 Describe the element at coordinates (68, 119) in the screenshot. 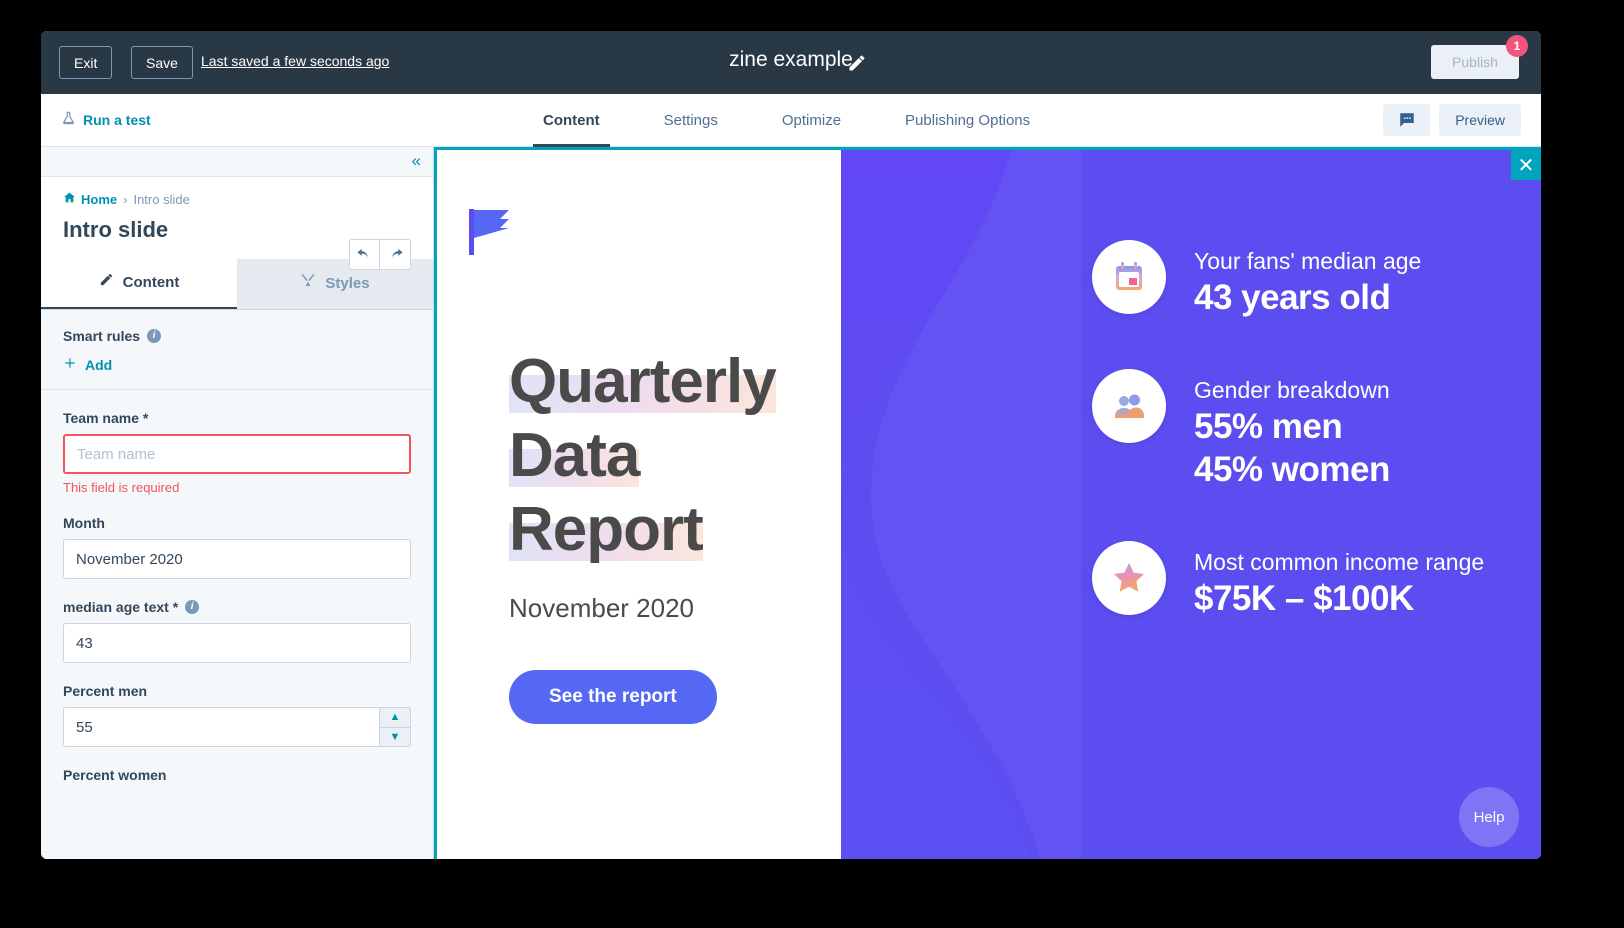

I see `flask-icon` at that location.